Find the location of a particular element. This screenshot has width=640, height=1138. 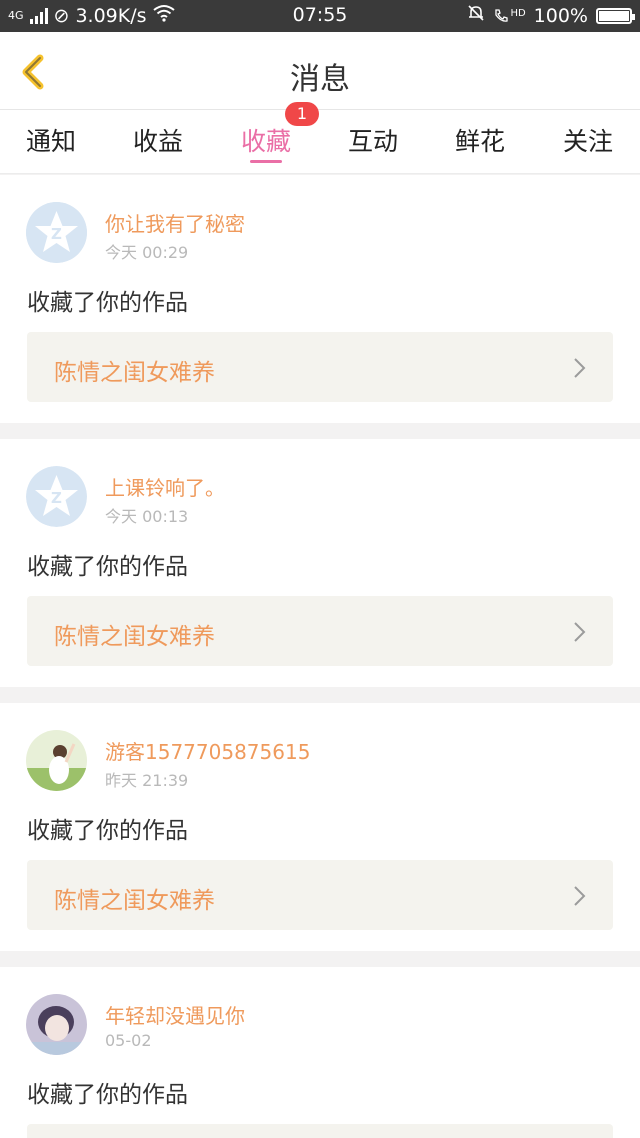

message-time: 今天 00:29 is located at coordinates (147, 252).